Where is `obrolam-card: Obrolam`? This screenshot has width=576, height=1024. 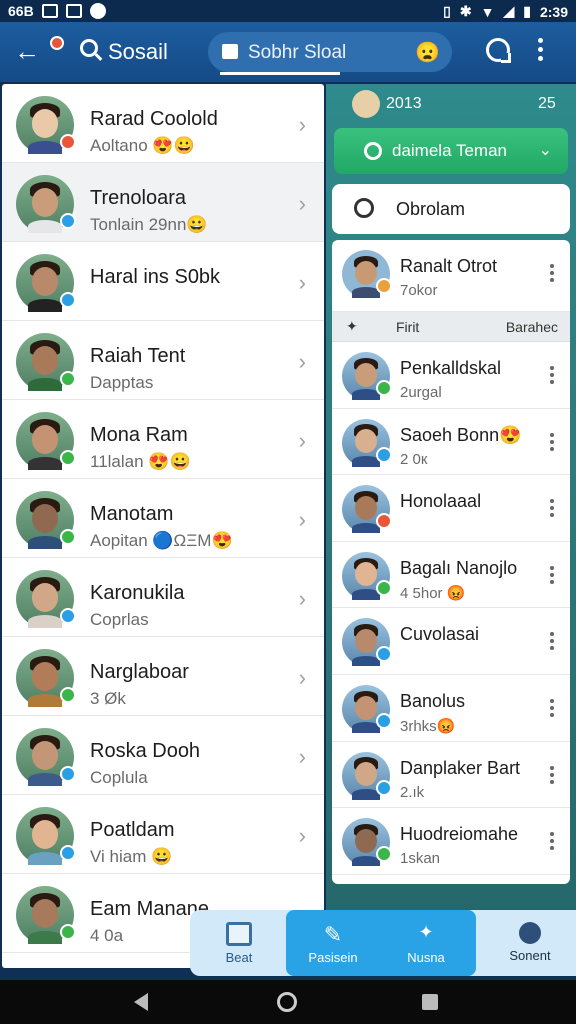
obrolam-card: Obrolam is located at coordinates (451, 209).